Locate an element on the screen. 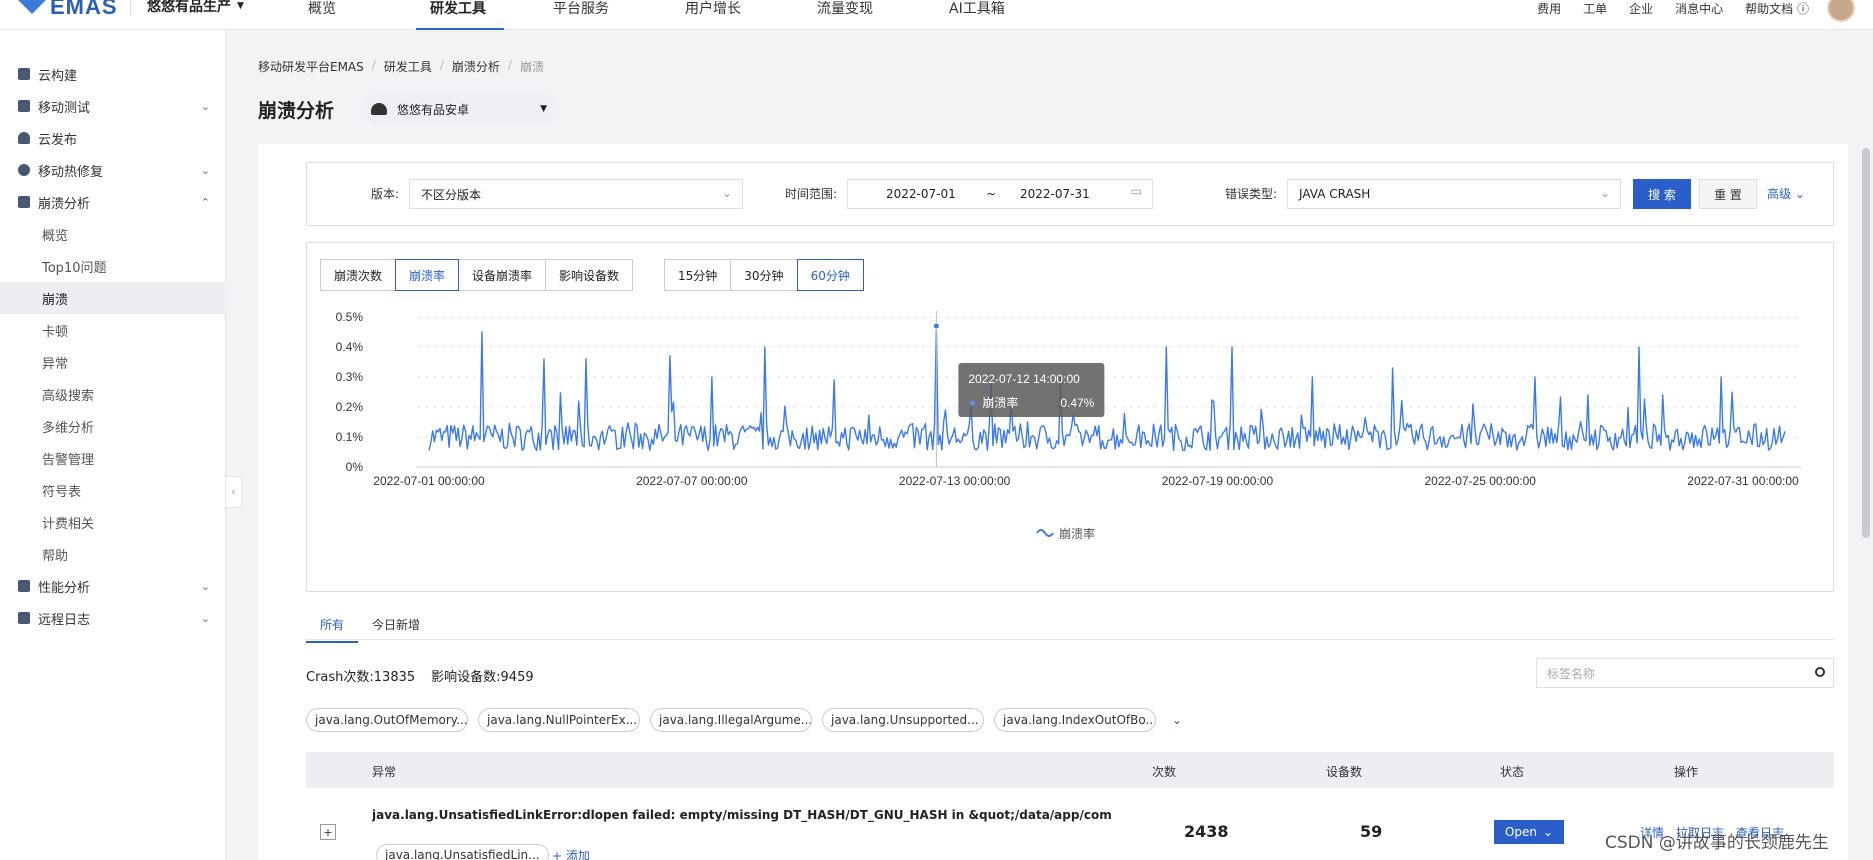 The image size is (1873, 860). advanced-toggle: 高级 ⌄ is located at coordinates (1786, 193).